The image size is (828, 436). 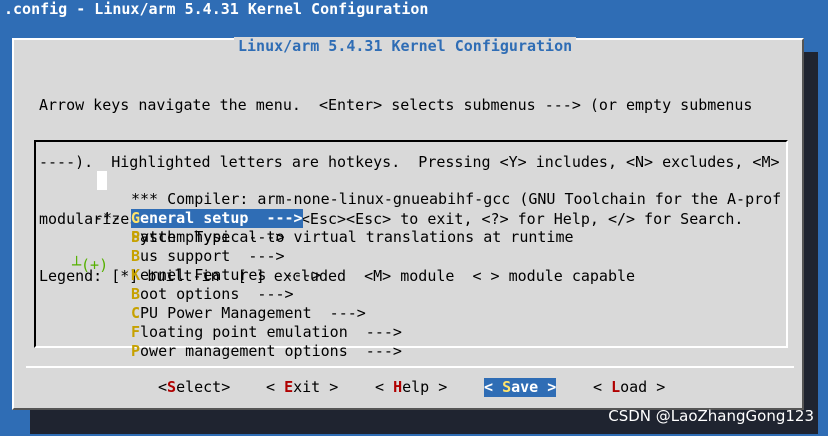 I want to click on button-separator, so click(x=410, y=367).